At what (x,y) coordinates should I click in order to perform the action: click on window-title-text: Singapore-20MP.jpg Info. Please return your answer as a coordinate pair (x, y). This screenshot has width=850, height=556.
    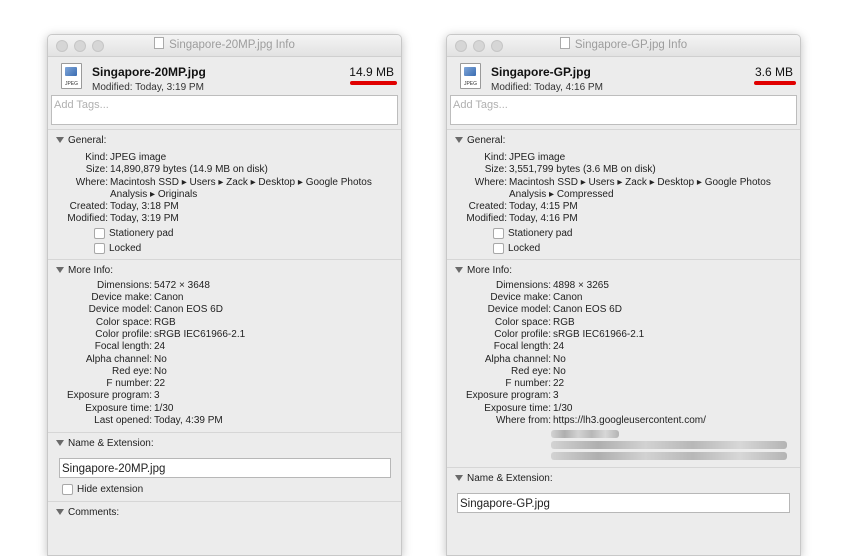
    Looking at the image, I should click on (232, 45).